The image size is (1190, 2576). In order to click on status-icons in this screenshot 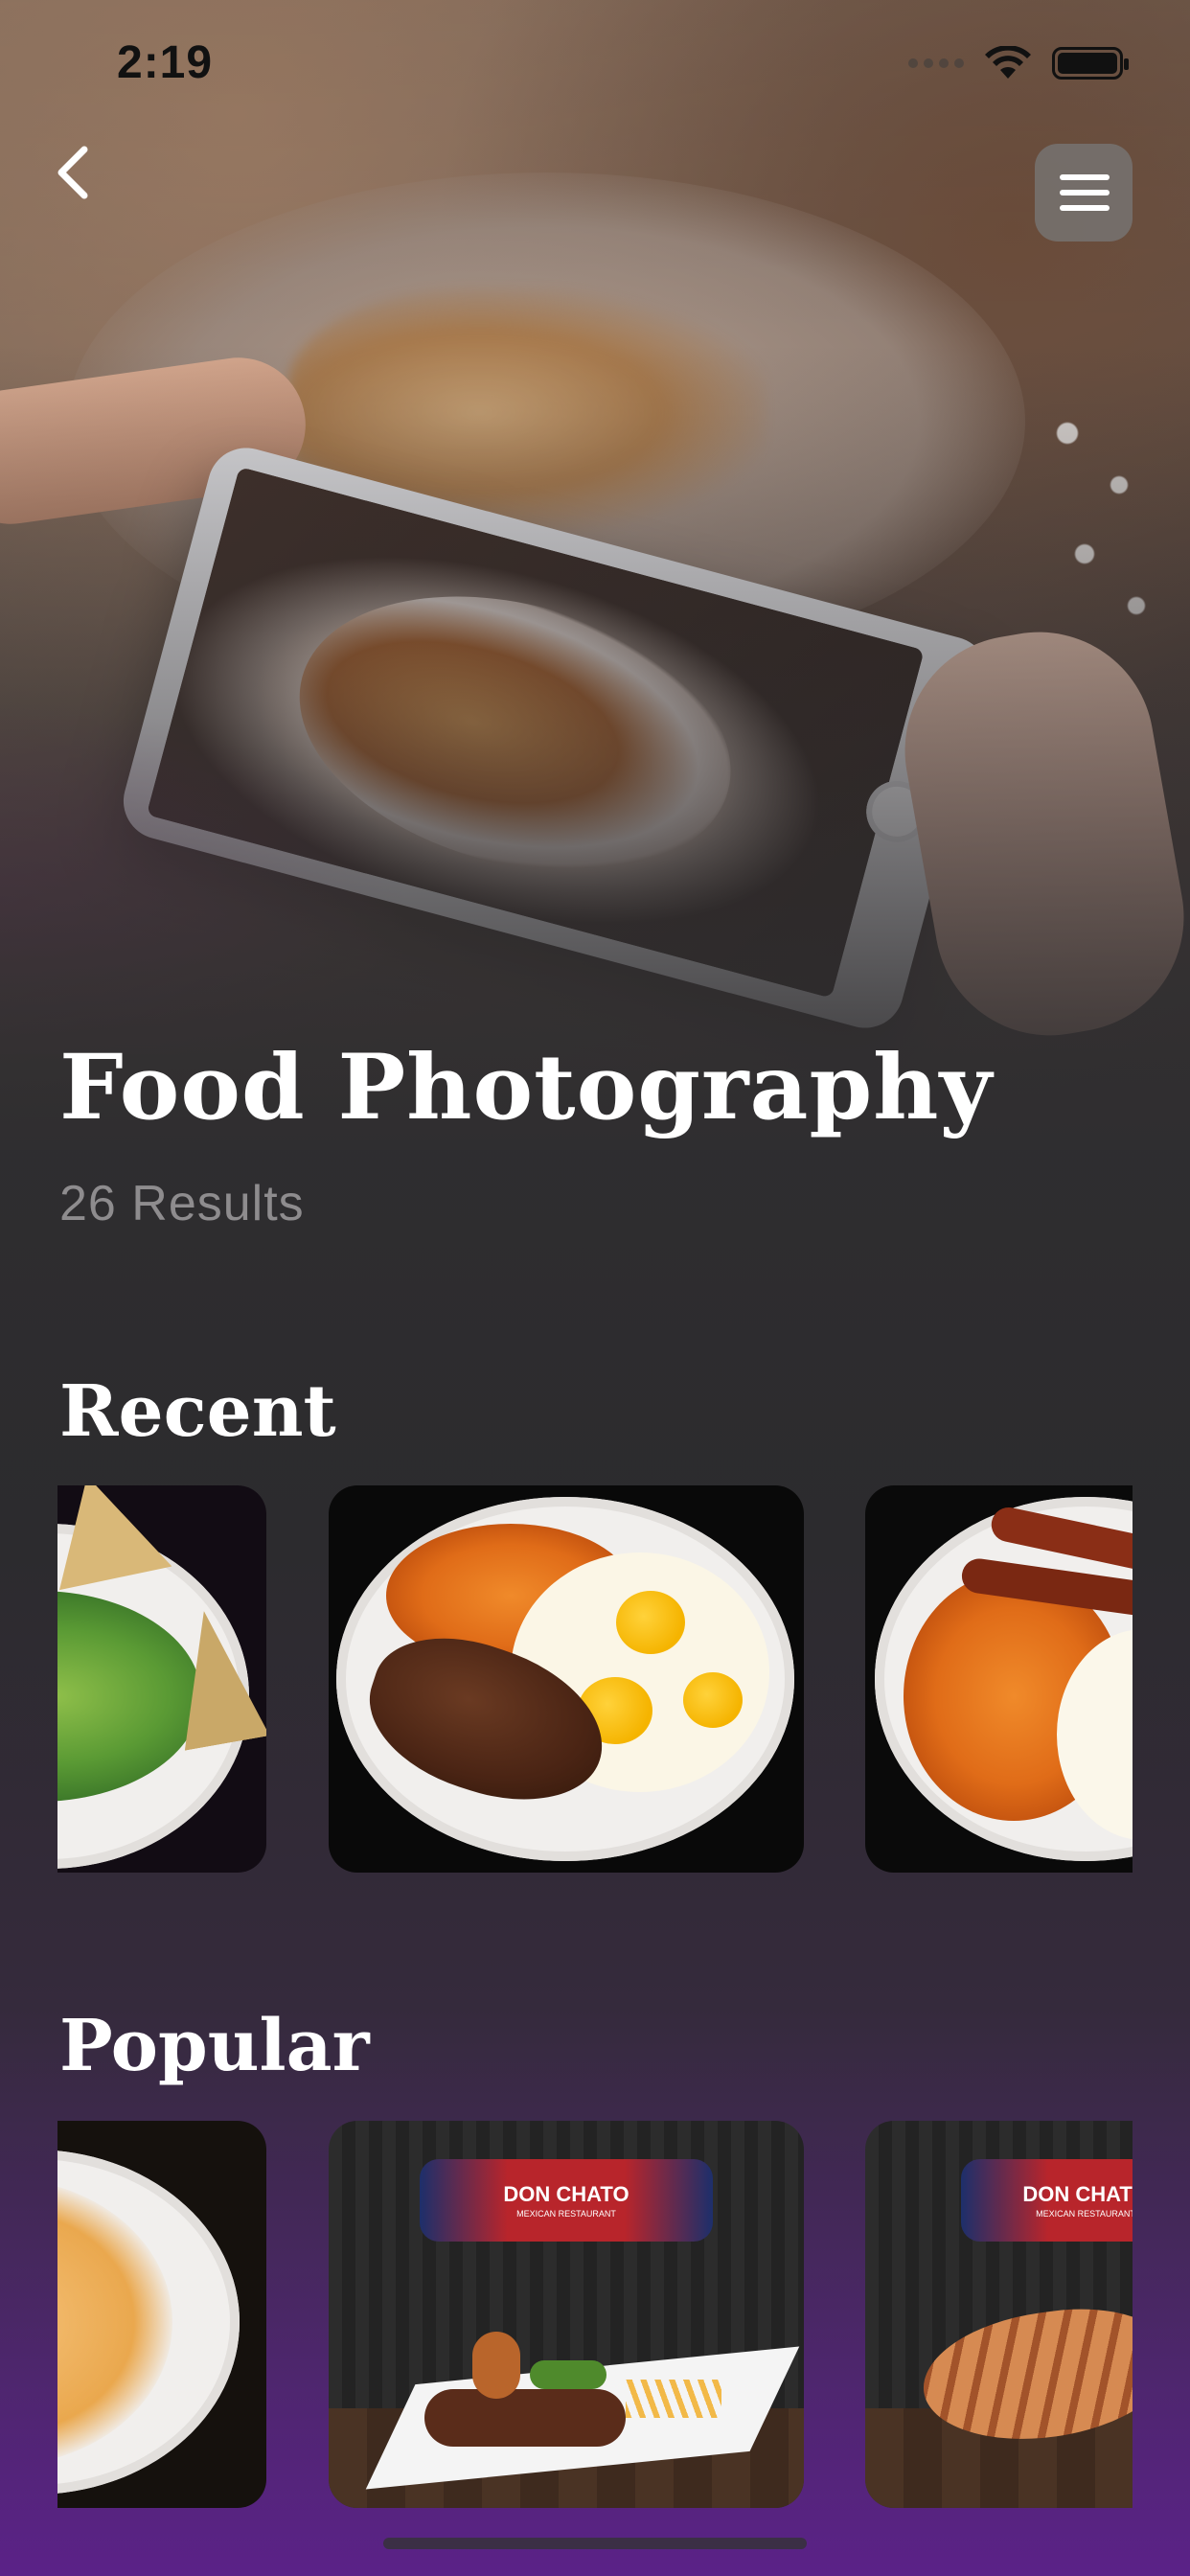, I will do `click(1018, 63)`.